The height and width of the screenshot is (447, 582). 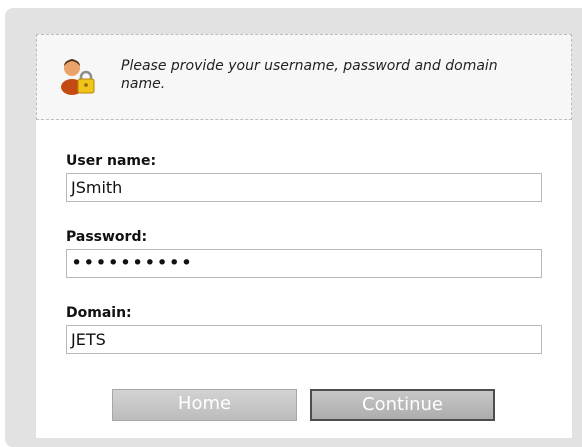 I want to click on domain-label: Domain:, so click(x=99, y=313).